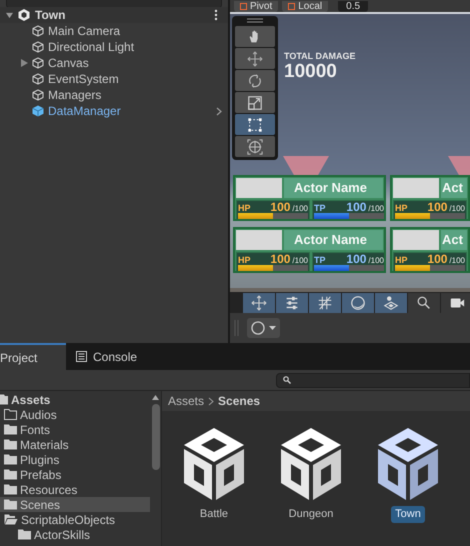  I want to click on transform-tool-icon, so click(255, 146).